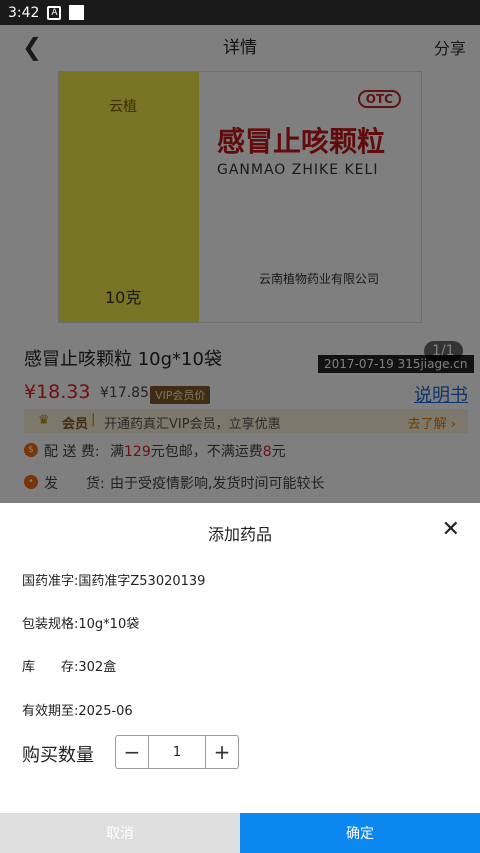  What do you see at coordinates (240, 12) in the screenshot?
I see `status-bar: 3:42 A` at bounding box center [240, 12].